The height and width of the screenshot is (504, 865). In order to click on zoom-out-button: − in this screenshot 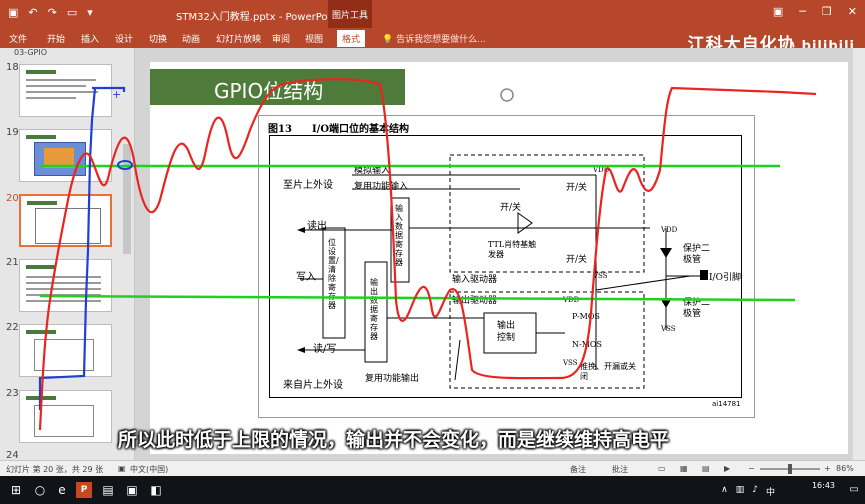, I will do `click(751, 468)`.